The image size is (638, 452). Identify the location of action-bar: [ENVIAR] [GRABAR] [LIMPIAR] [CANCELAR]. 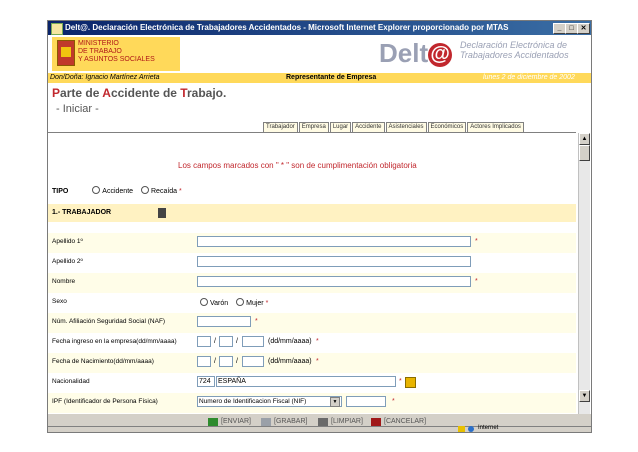
(319, 420).